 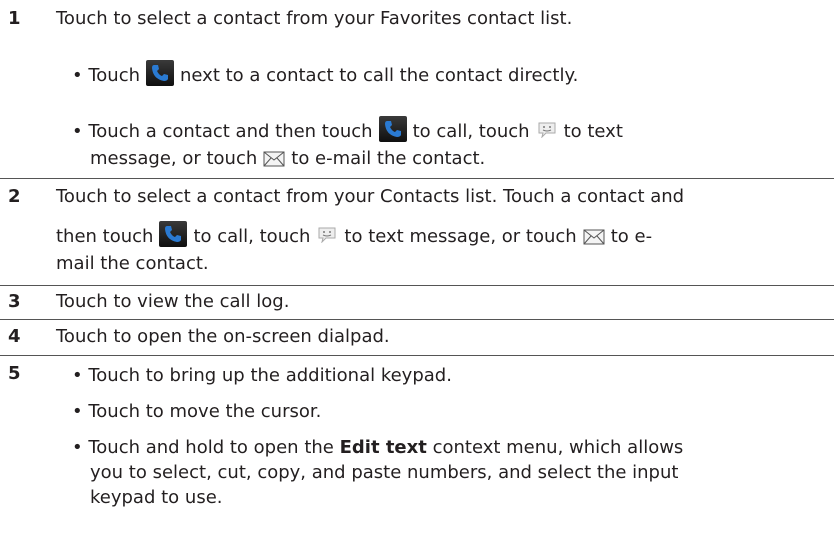 What do you see at coordinates (197, 411) in the screenshot?
I see `list-item: • Touch to move the cursor.` at bounding box center [197, 411].